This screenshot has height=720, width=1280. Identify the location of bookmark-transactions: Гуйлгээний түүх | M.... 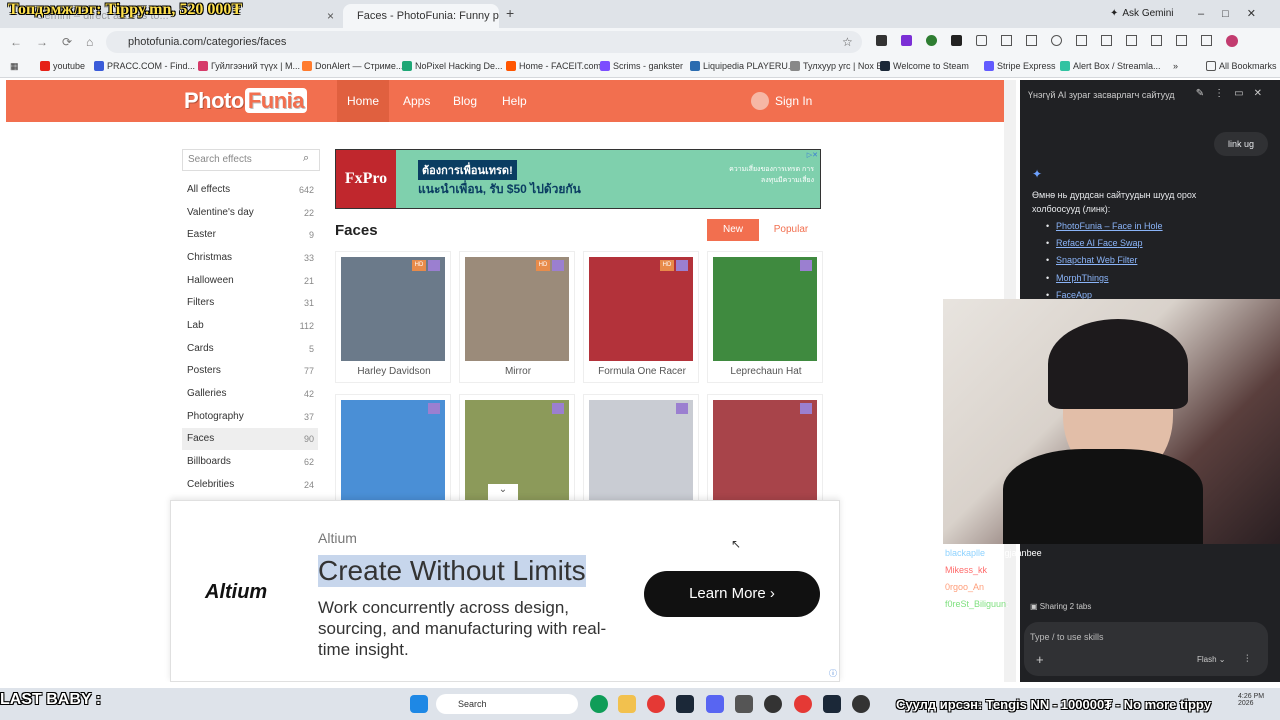
(249, 66).